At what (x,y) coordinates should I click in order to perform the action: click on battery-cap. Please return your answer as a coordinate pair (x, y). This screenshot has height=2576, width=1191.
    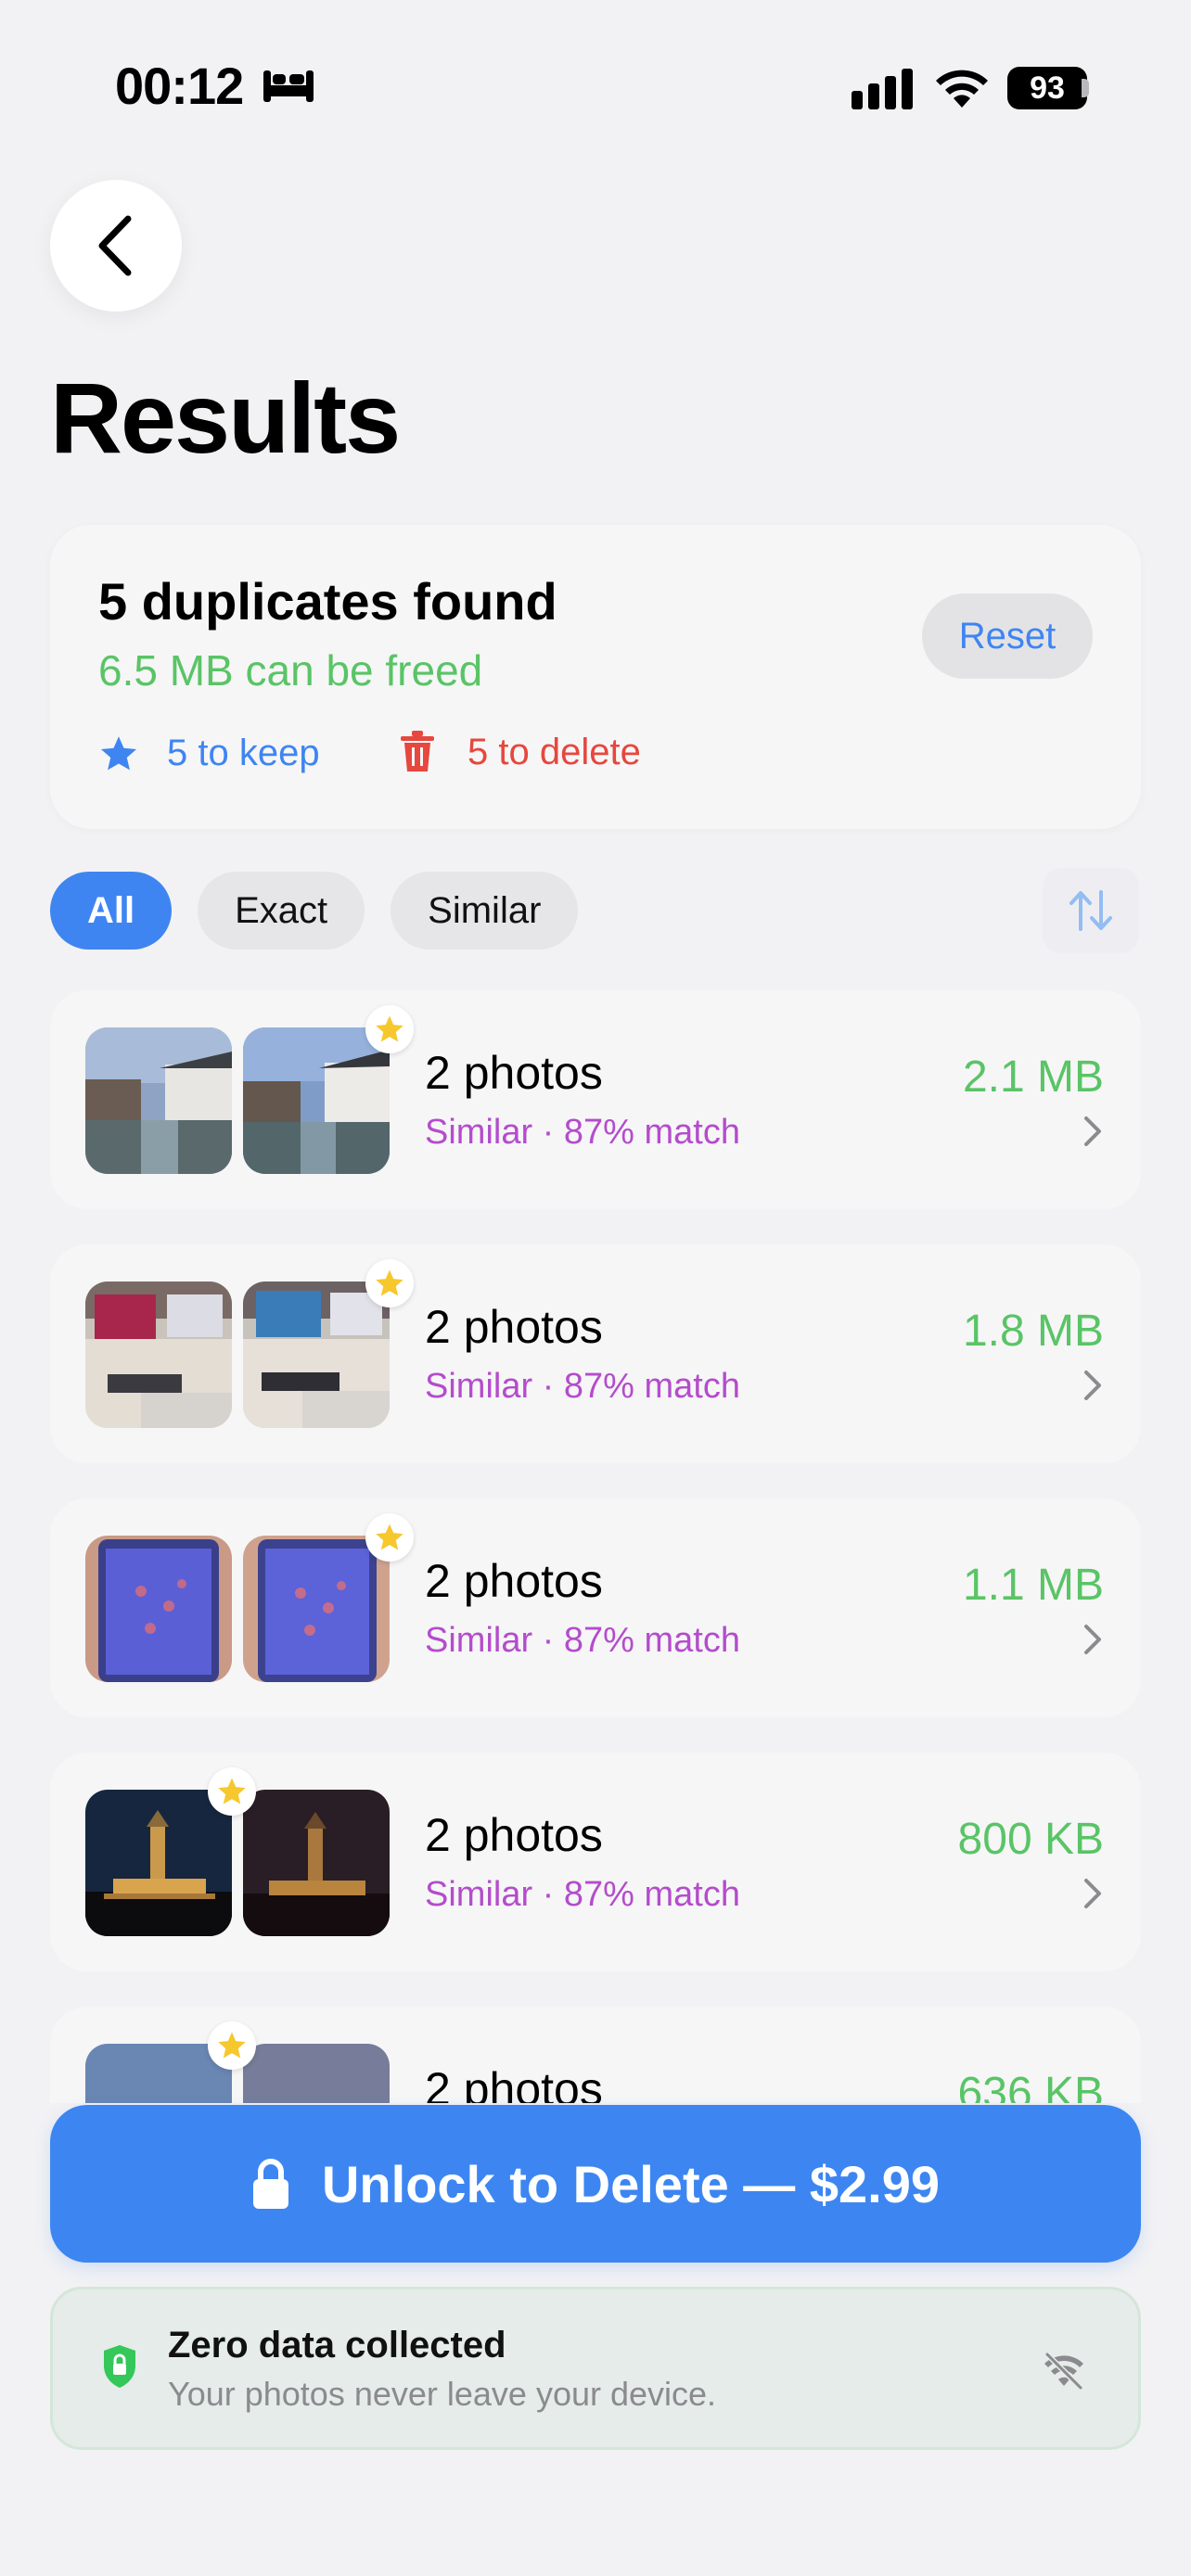
    Looking at the image, I should click on (1085, 88).